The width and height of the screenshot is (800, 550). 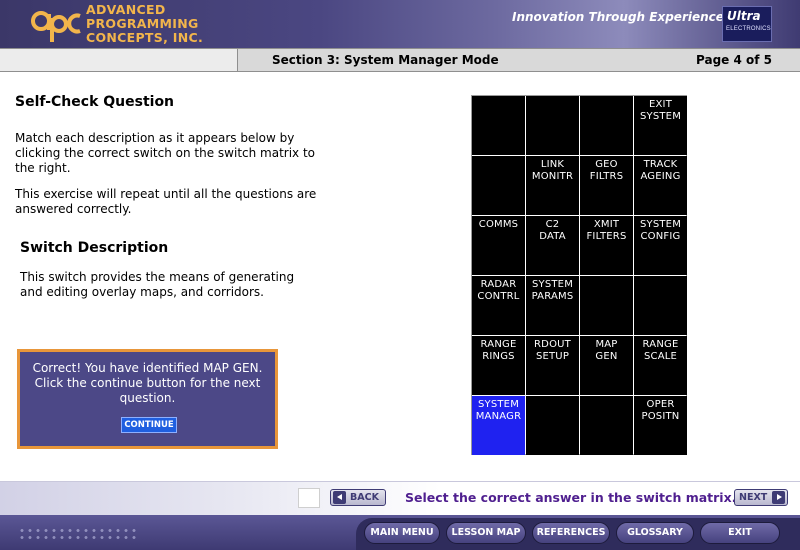 What do you see at coordinates (606, 365) in the screenshot?
I see `switch-map-gen: MAP GEN` at bounding box center [606, 365].